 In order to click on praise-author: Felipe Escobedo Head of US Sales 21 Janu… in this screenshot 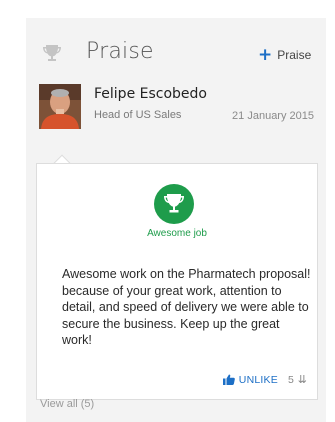, I will do `click(176, 108)`.